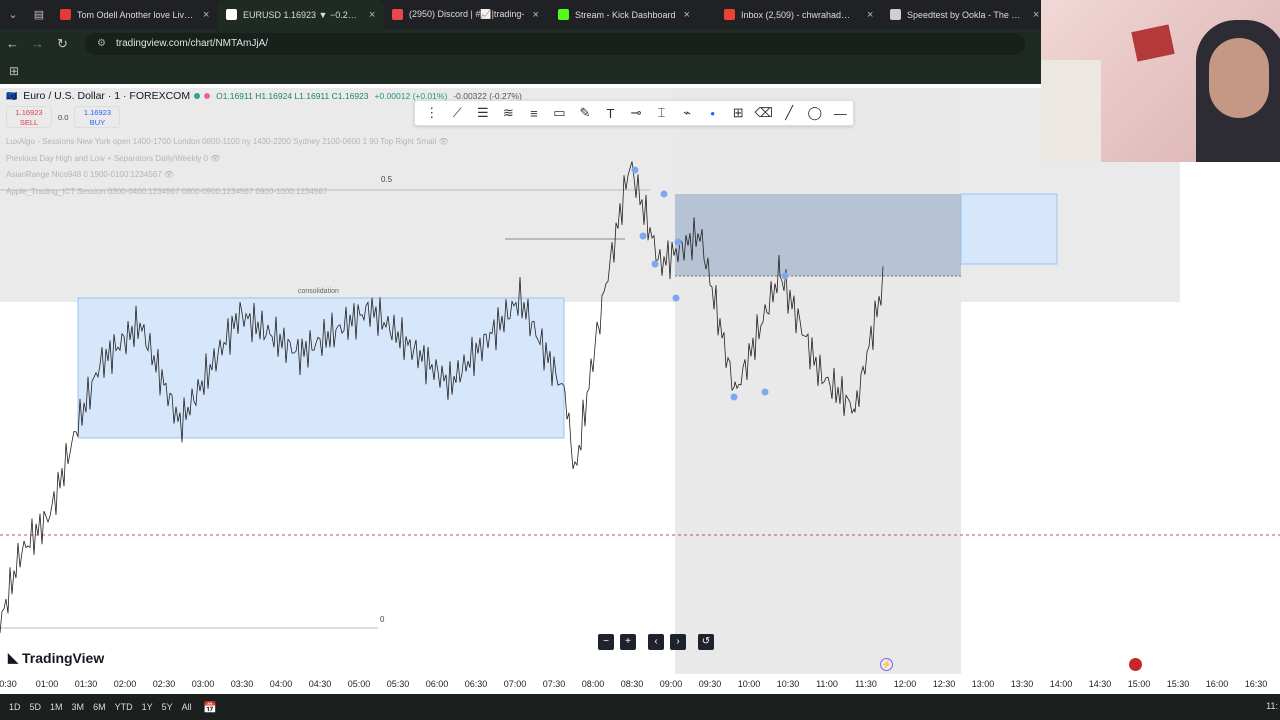 The image size is (1280, 720). I want to click on site-info-icon: ⚙, so click(101, 43).